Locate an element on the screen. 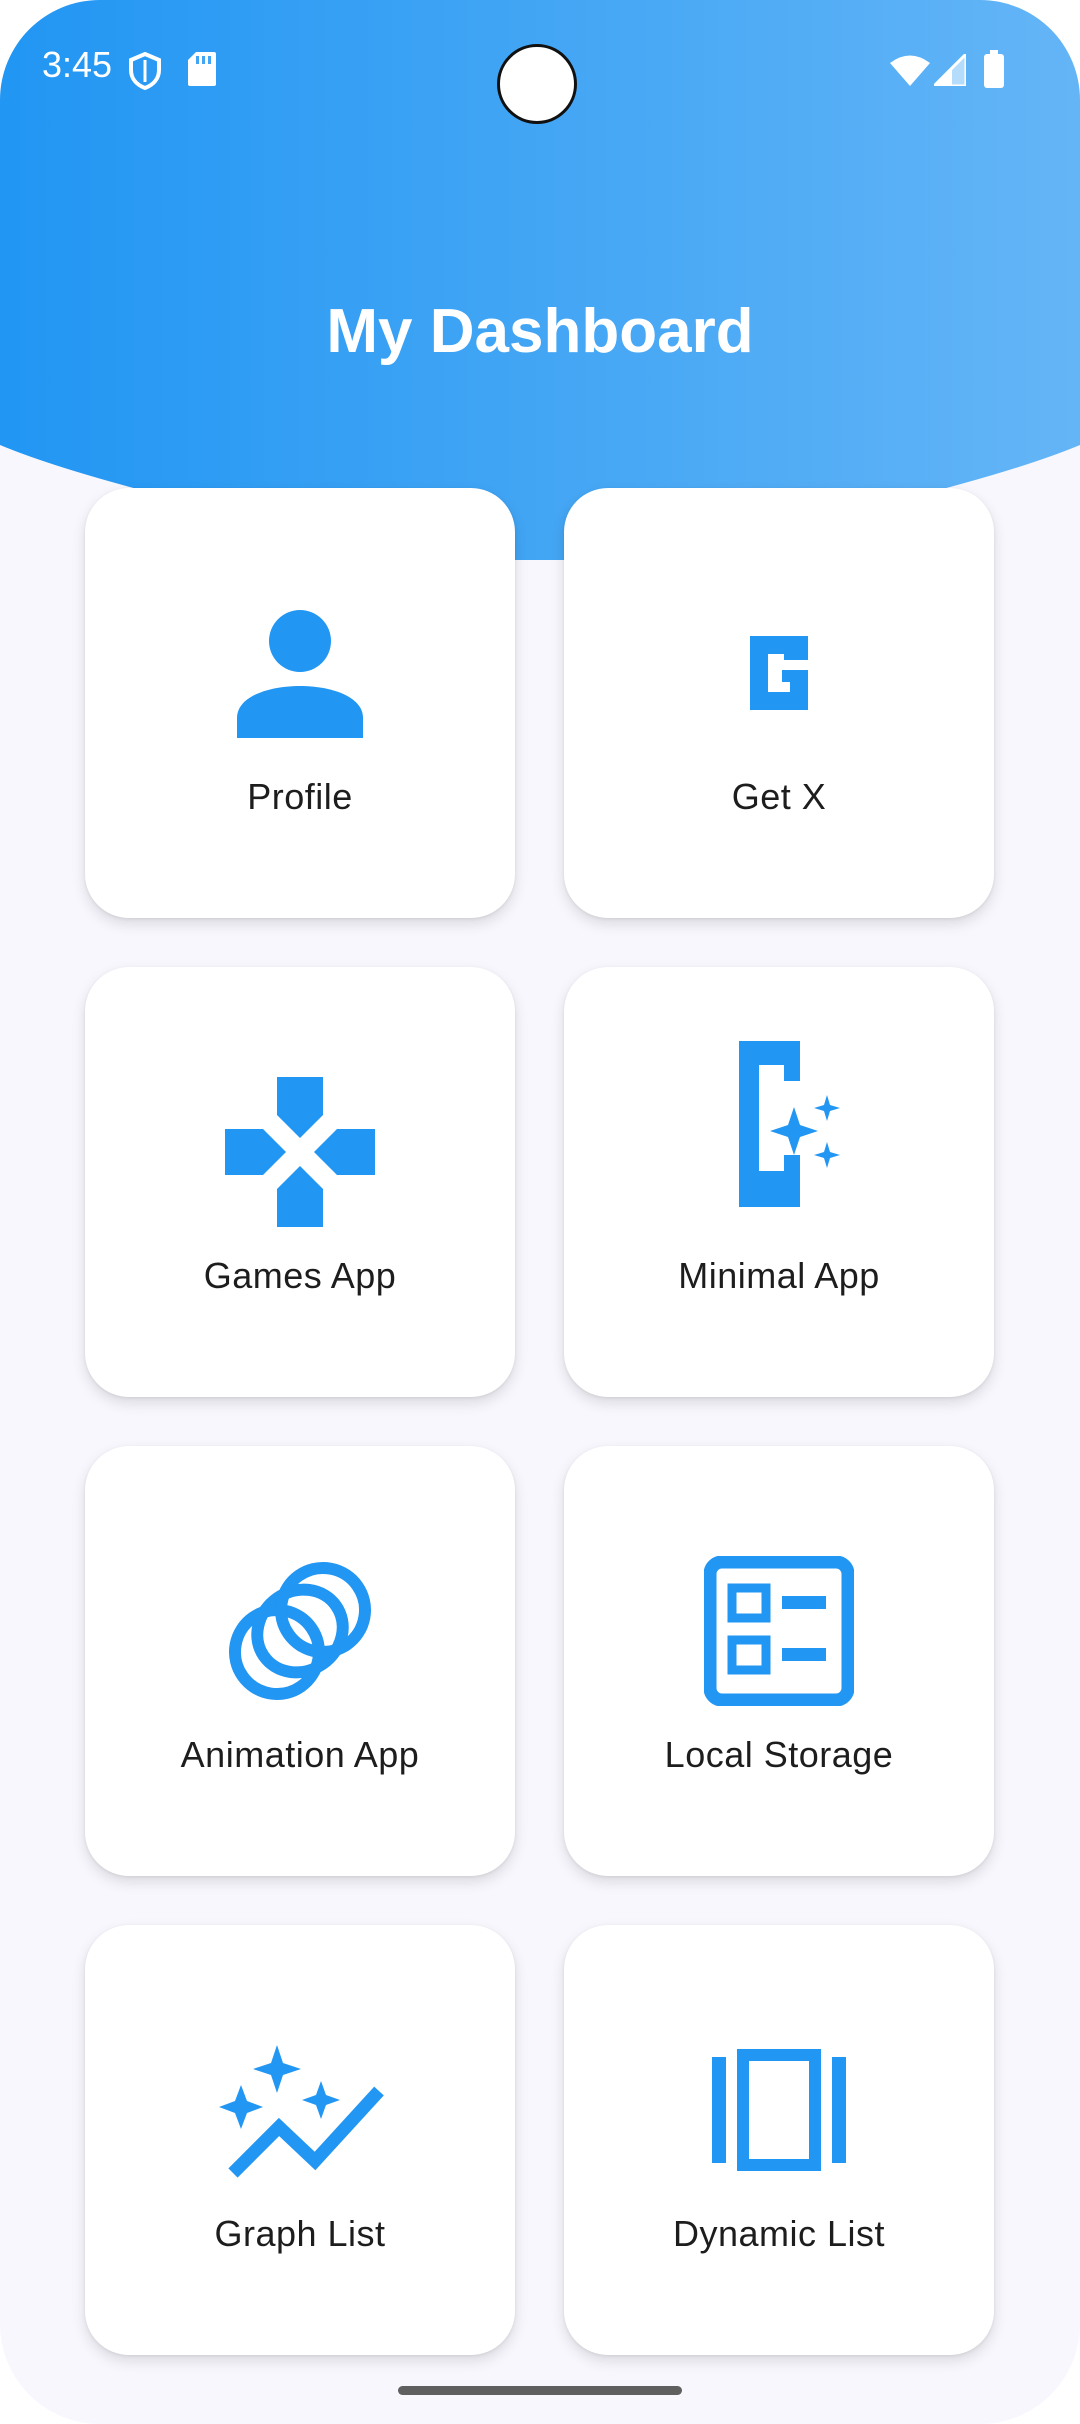  page-title: My Dashboard is located at coordinates (540, 331).